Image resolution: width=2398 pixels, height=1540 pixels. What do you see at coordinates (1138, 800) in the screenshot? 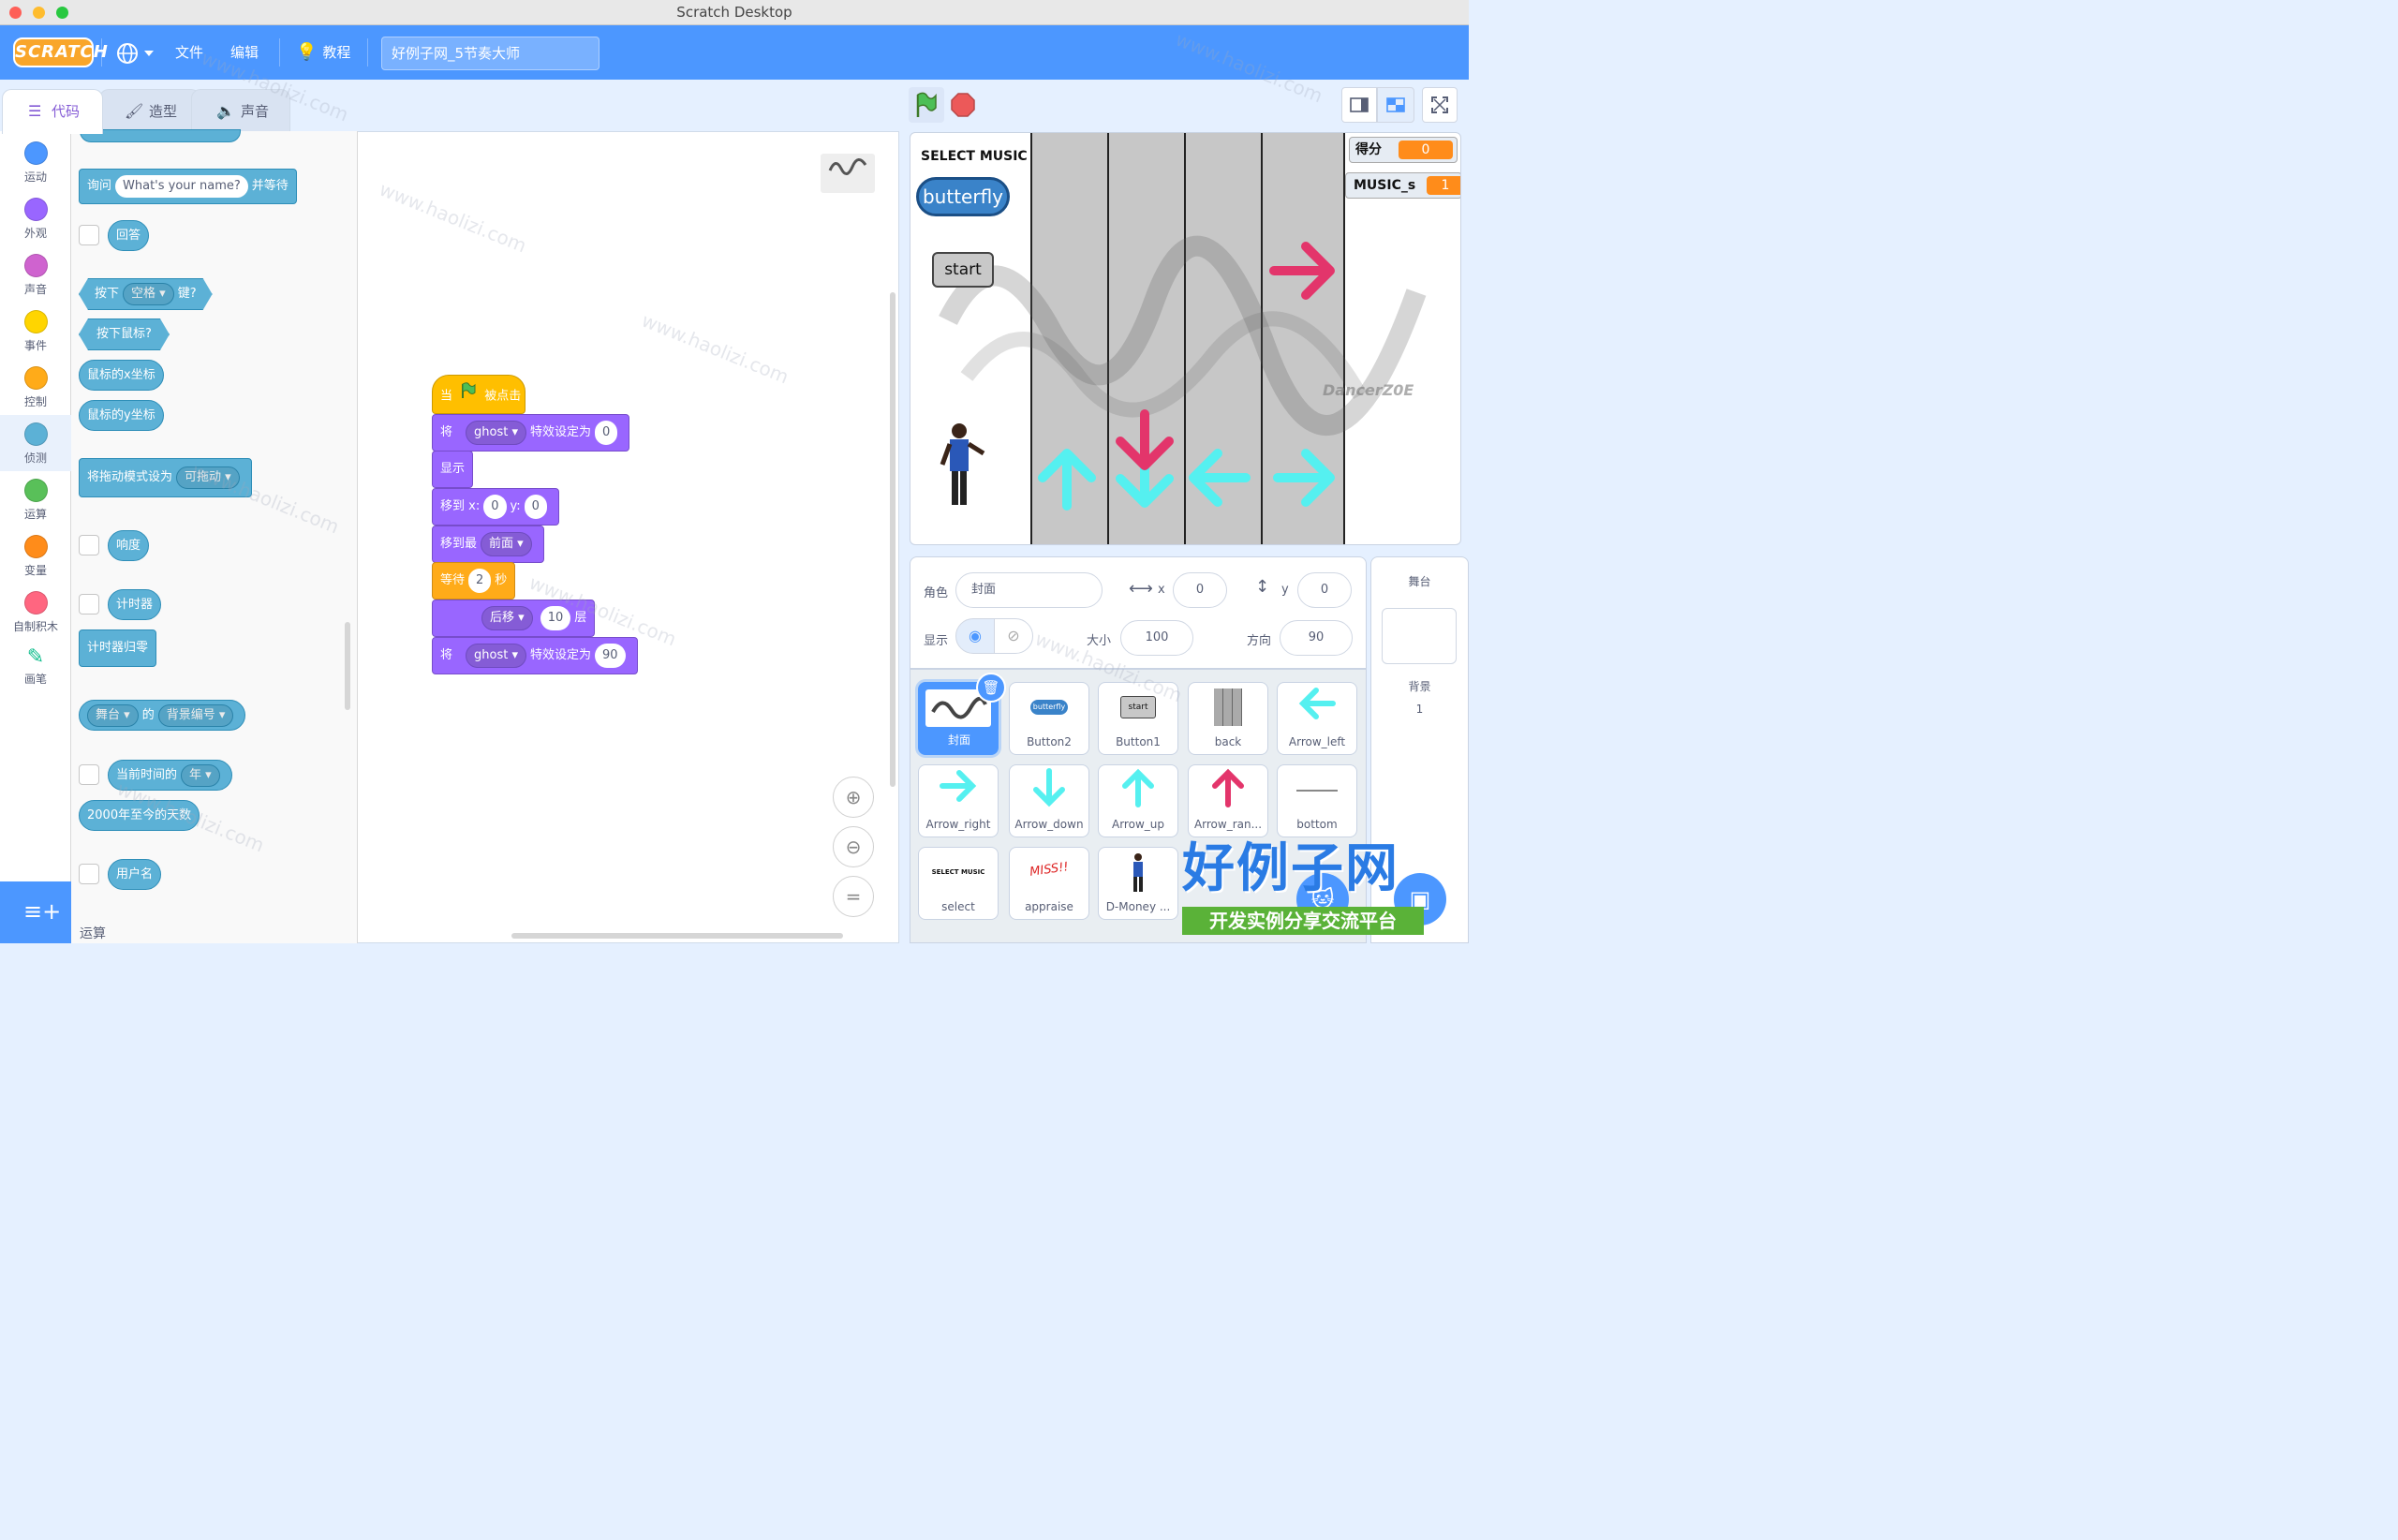
I see `sprite-tile-arrow-up: Arrow_up` at bounding box center [1138, 800].